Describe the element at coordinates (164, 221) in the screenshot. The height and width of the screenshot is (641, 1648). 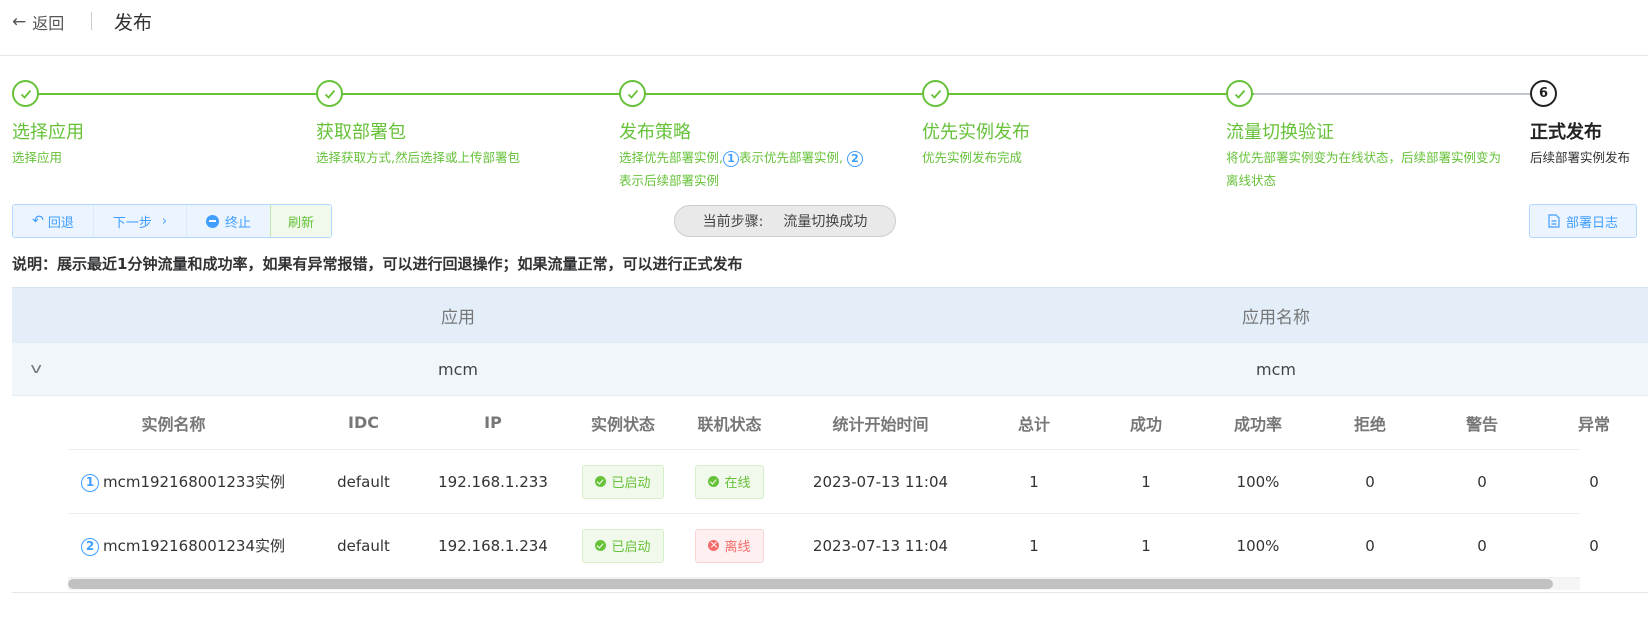
I see `chevron-right-icon: ›` at that location.